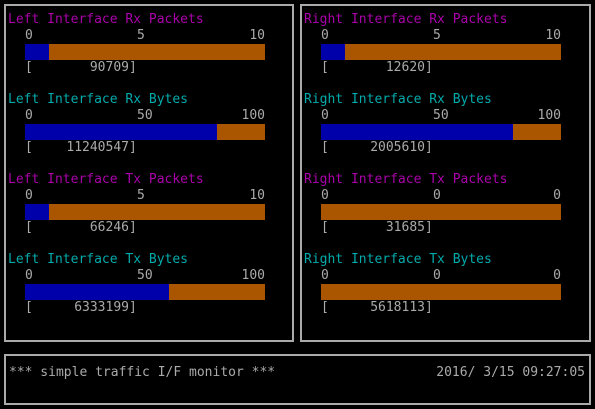 The image size is (595, 409). I want to click on gauge-value: 11240547, so click(97, 147).